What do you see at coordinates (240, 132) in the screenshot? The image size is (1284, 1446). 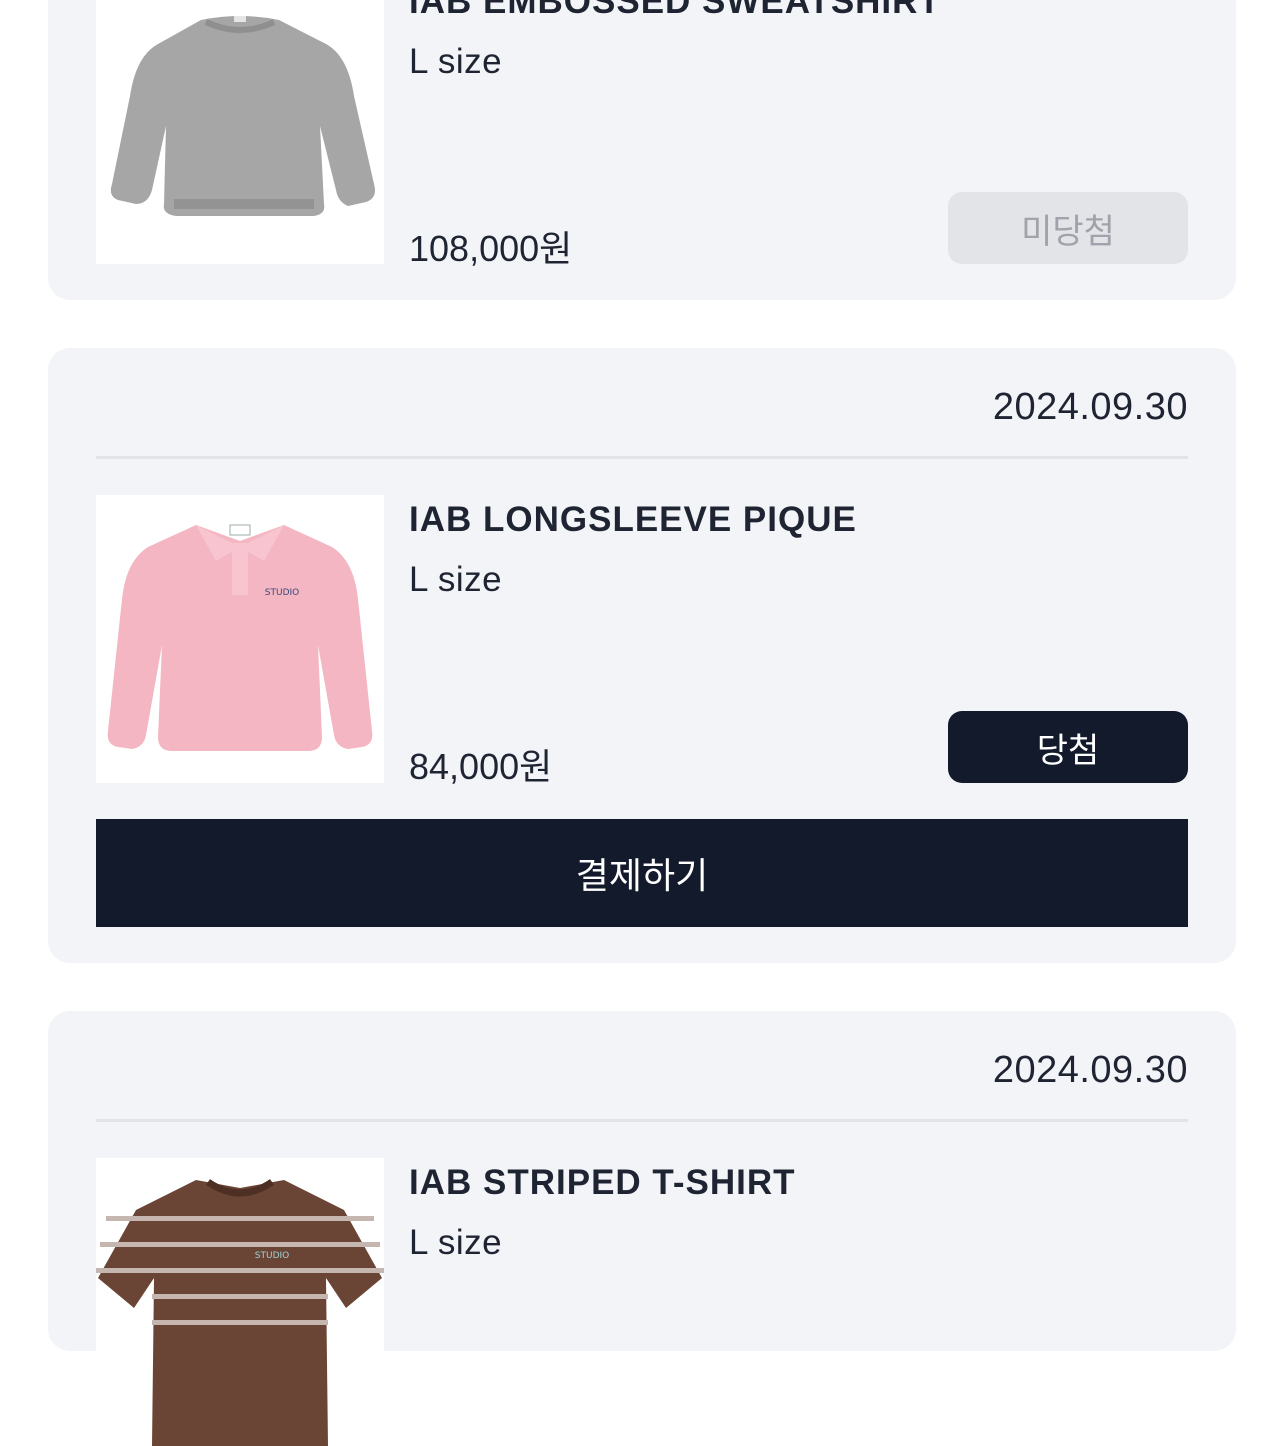 I see `product-image` at bounding box center [240, 132].